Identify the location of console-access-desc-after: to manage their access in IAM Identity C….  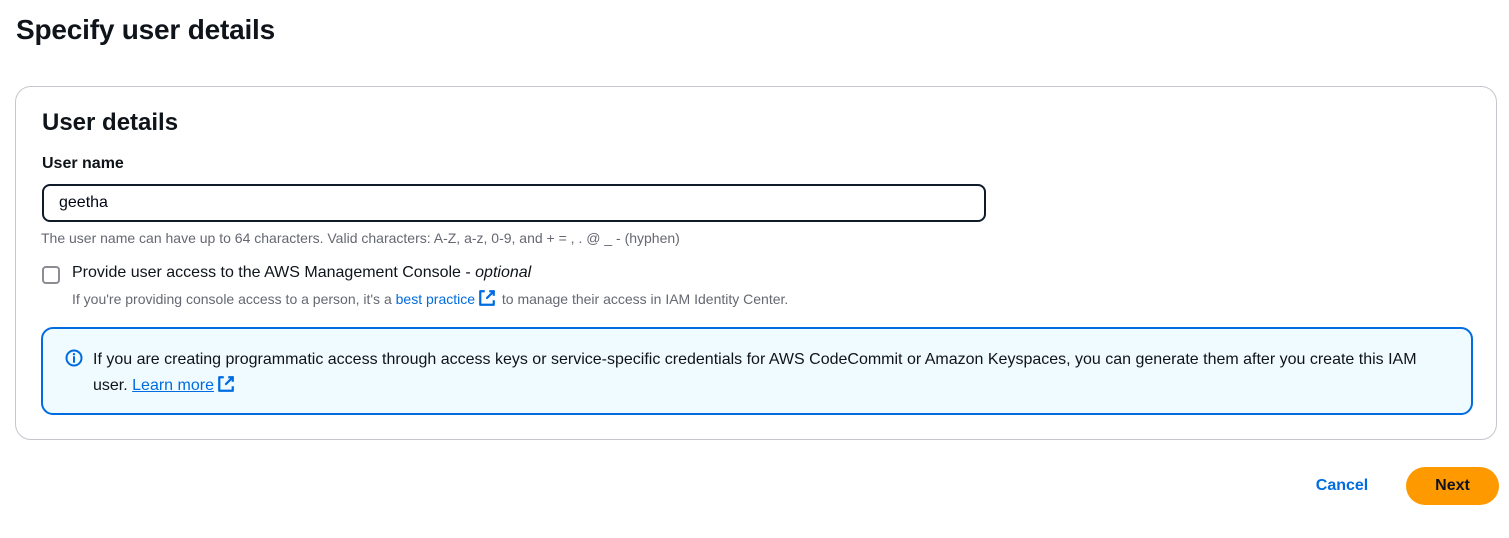
(643, 299).